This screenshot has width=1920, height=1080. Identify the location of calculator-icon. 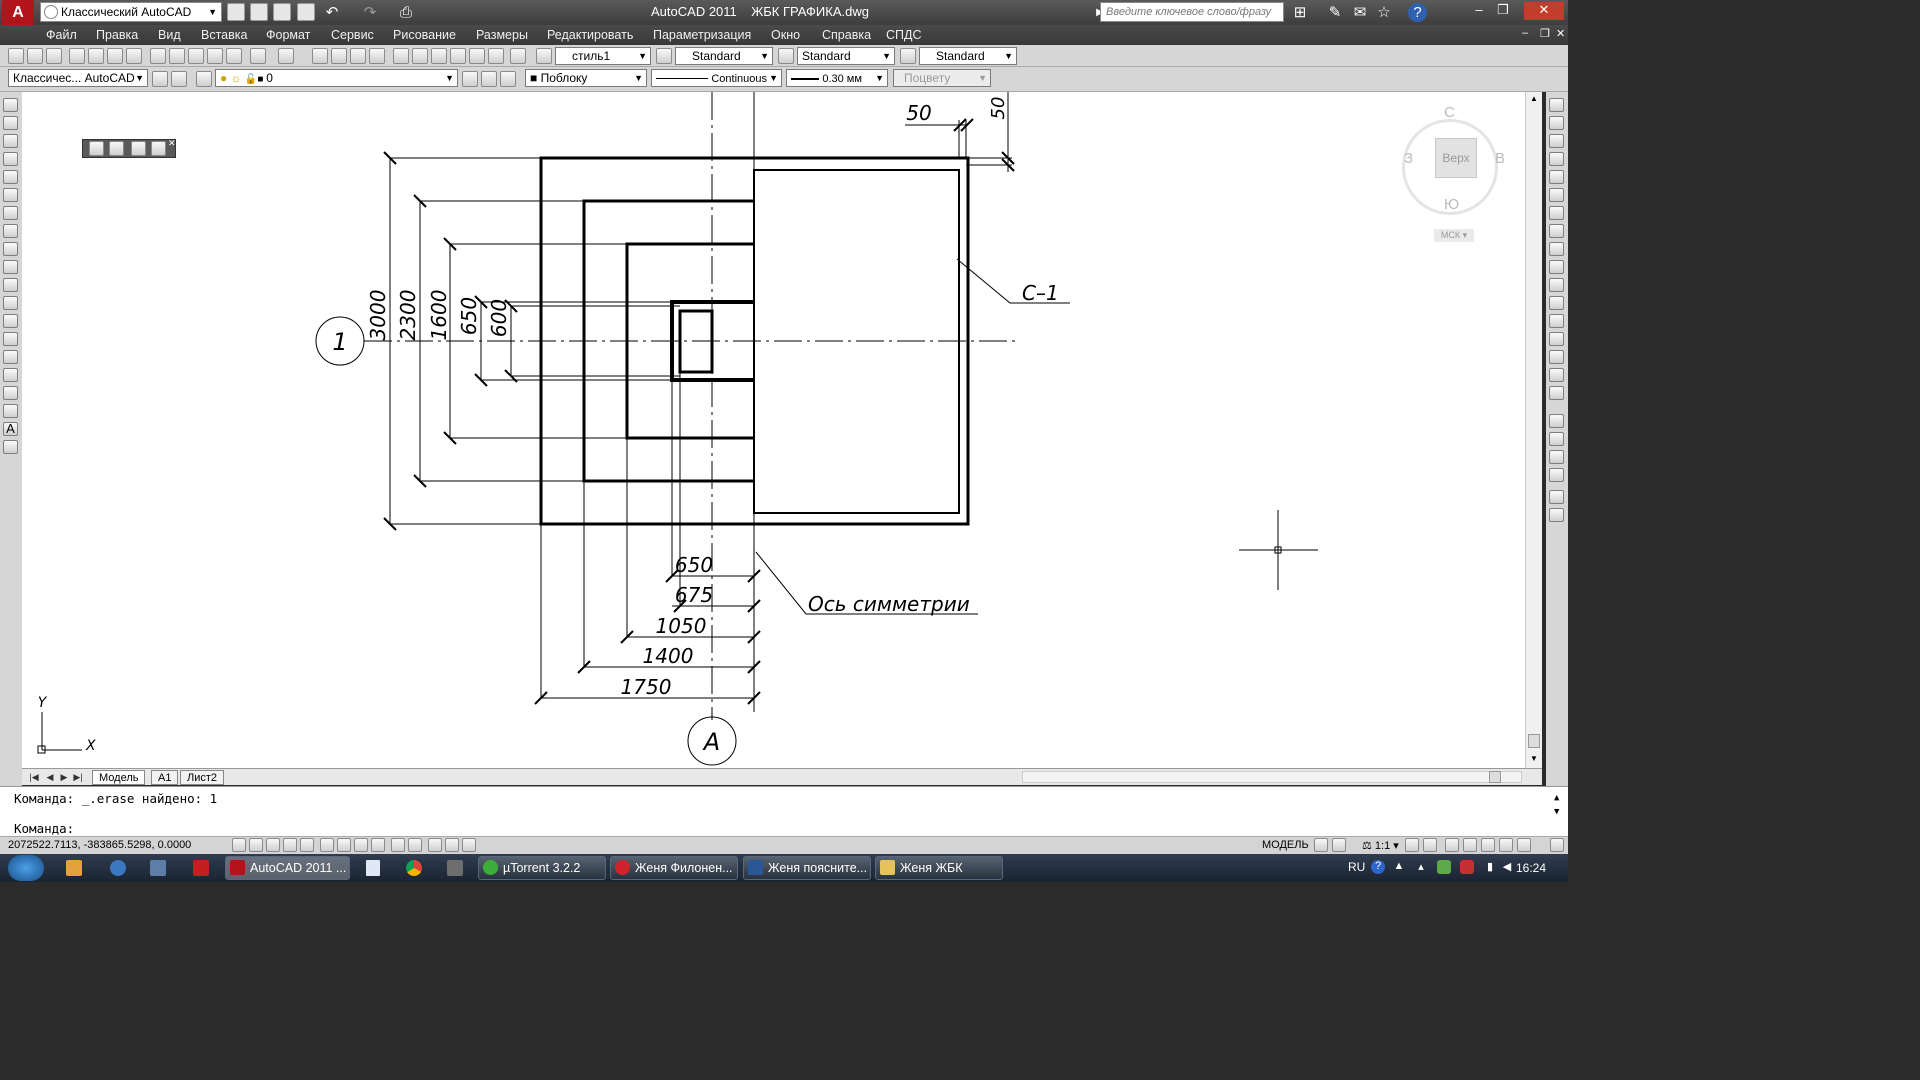
(496, 56).